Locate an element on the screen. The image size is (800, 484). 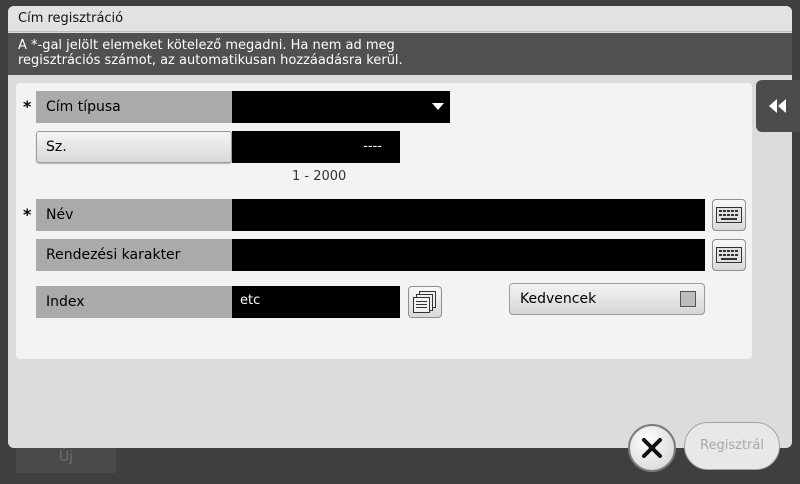
index-list-icon is located at coordinates (424, 302).